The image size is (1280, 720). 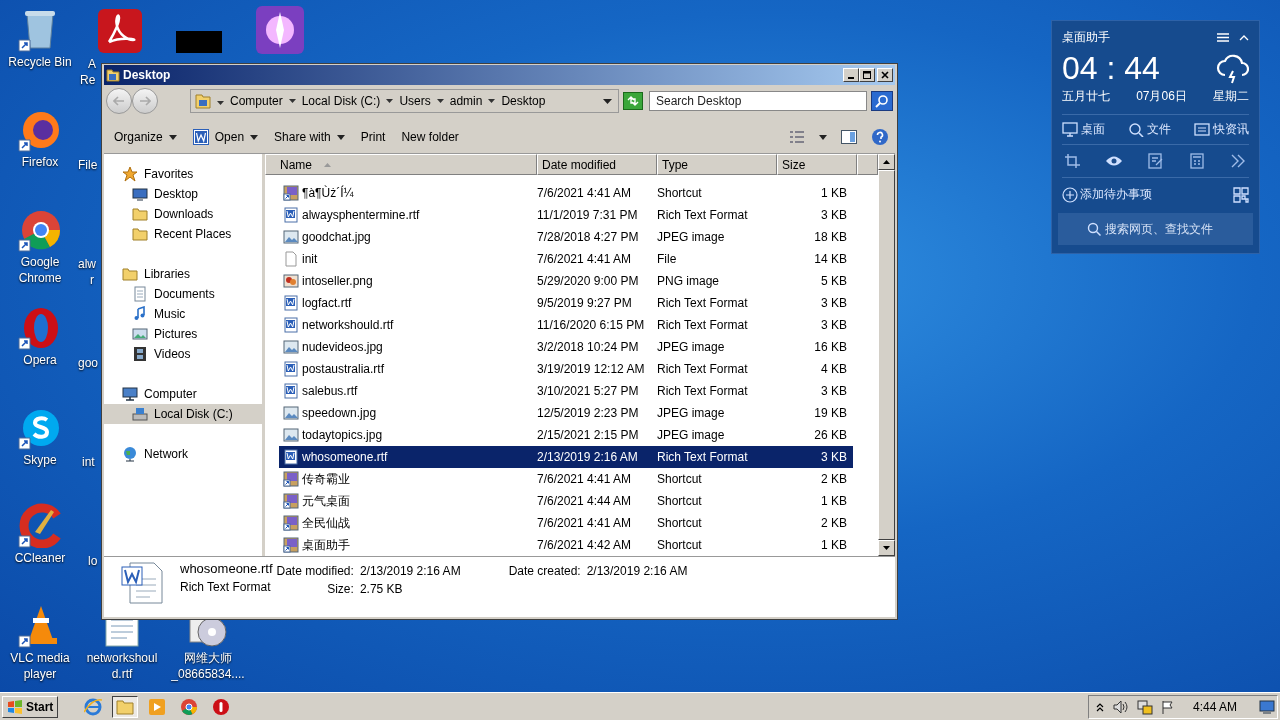 What do you see at coordinates (885, 75) in the screenshot?
I see `close-button` at bounding box center [885, 75].